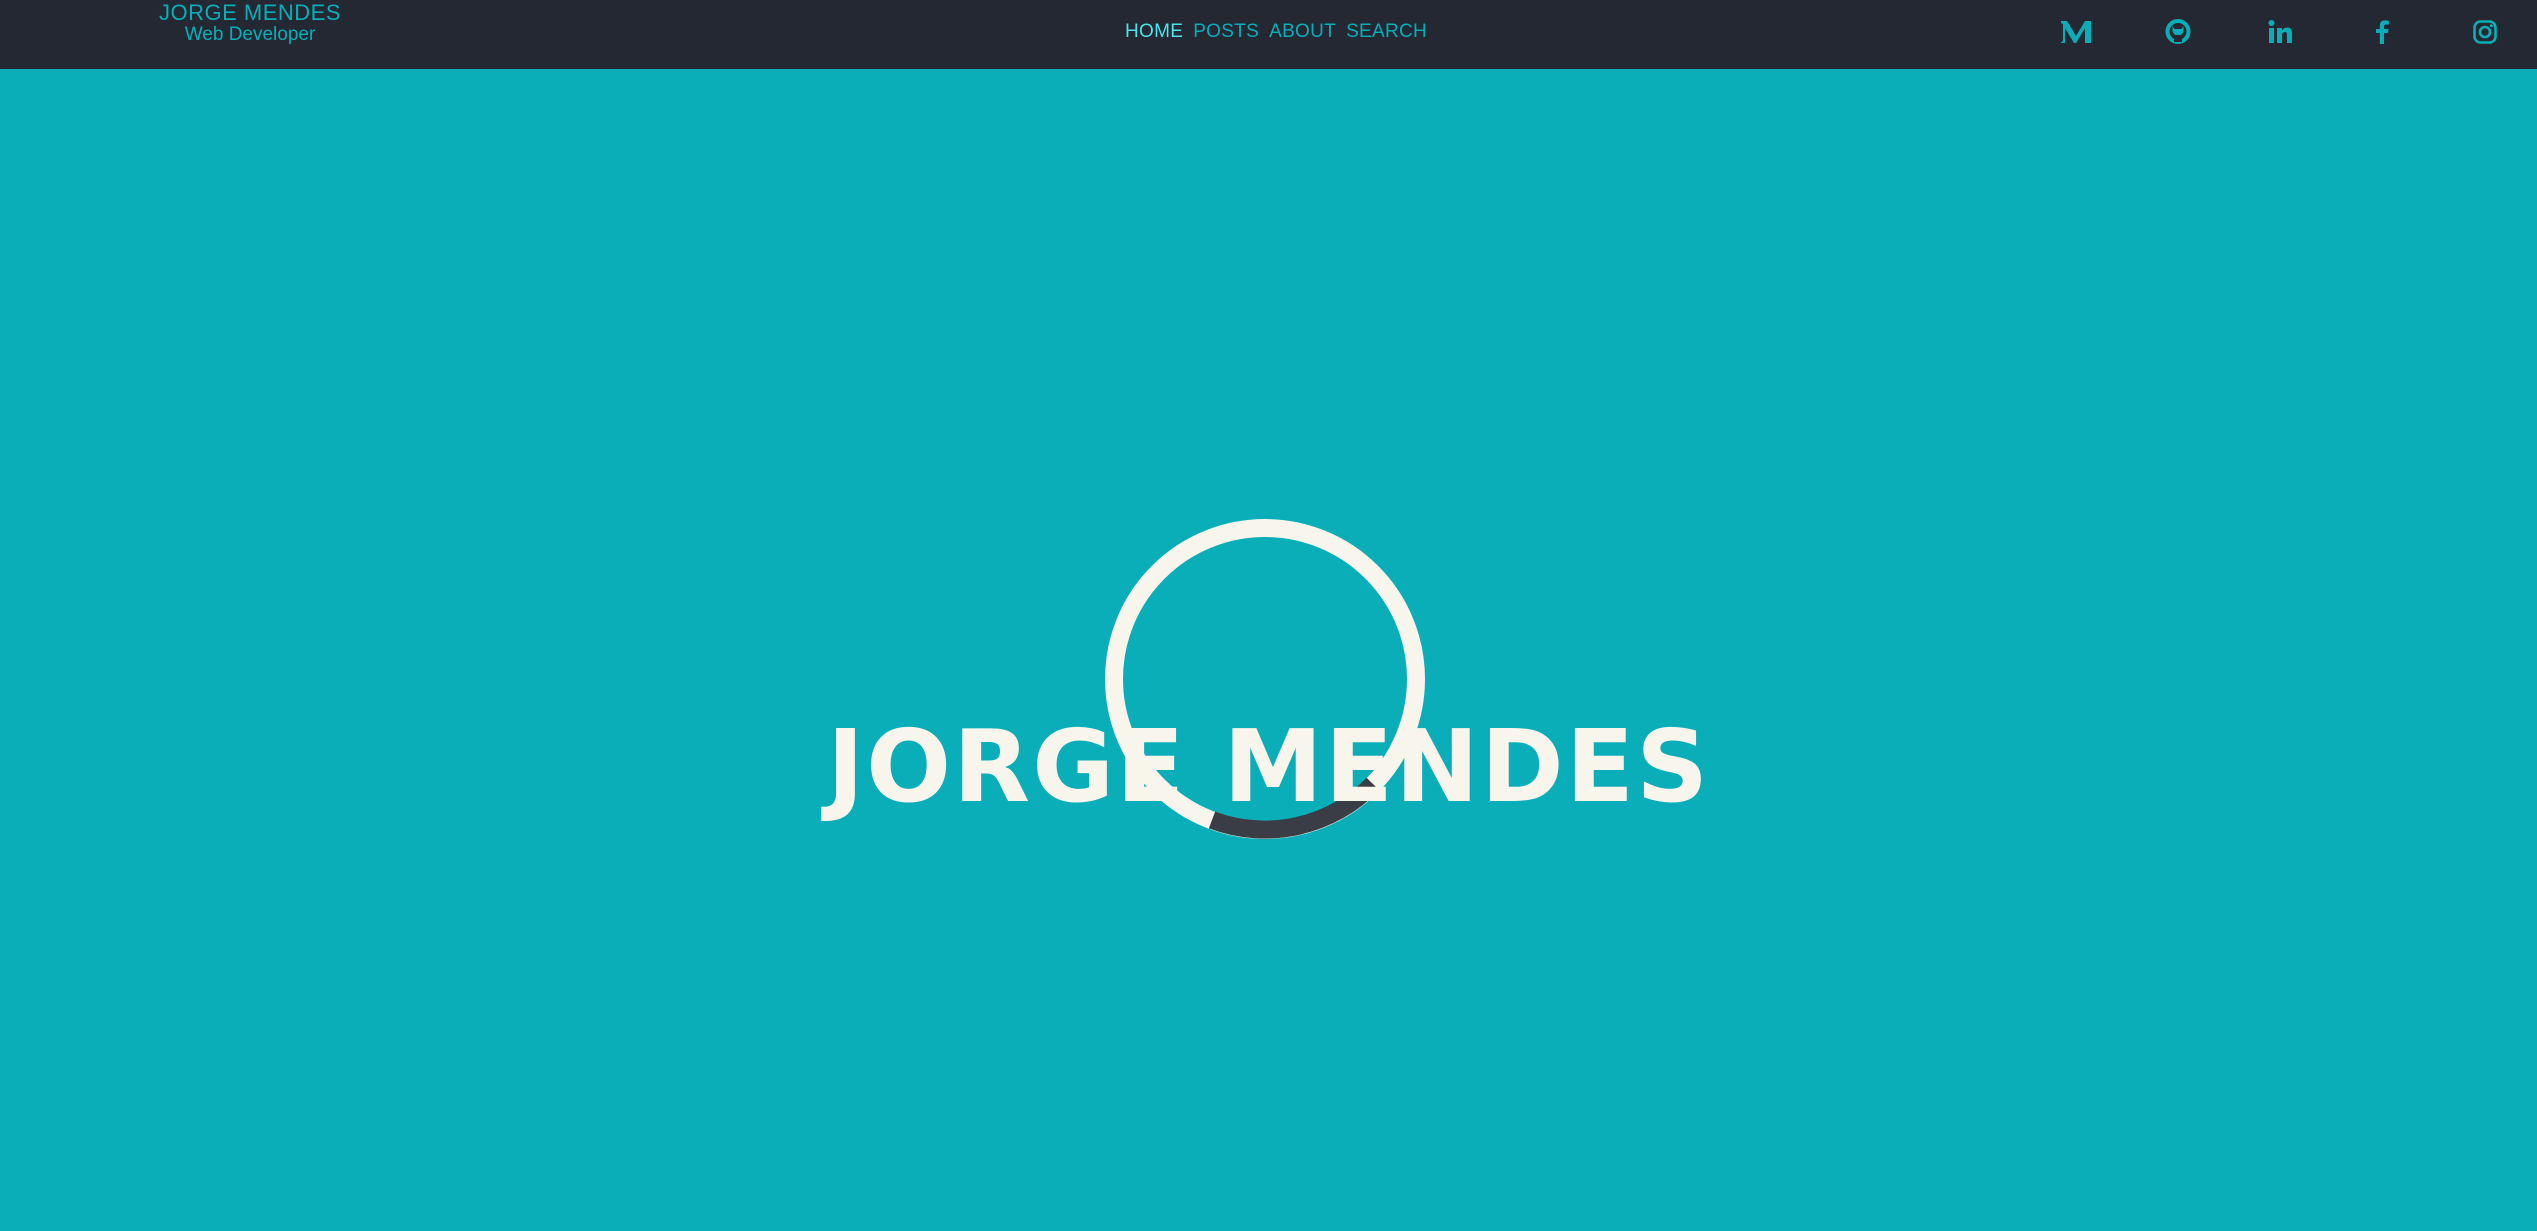 The width and height of the screenshot is (2537, 1231). Describe the element at coordinates (1154, 32) in the screenshot. I see `nav-home: HOME` at that location.